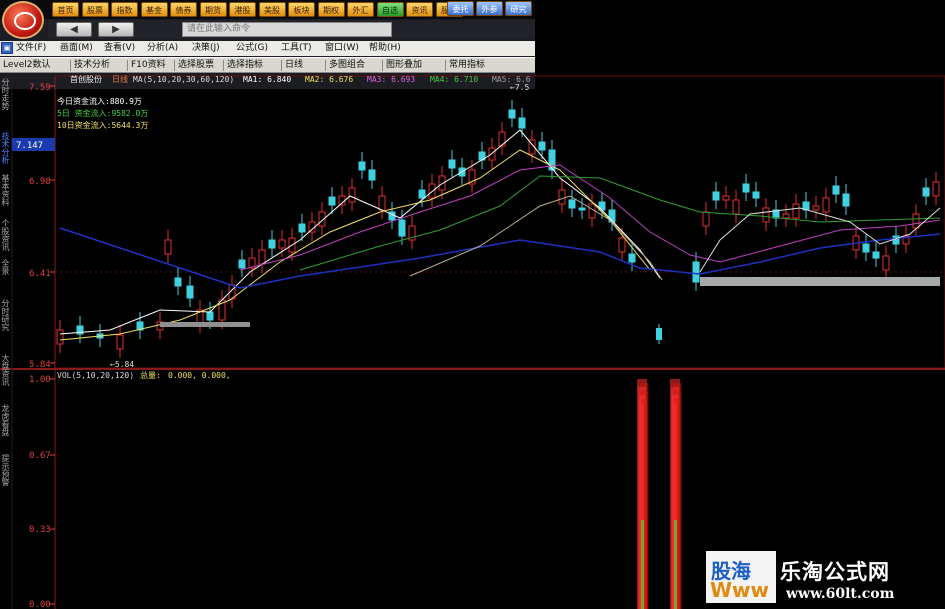 This screenshot has height=609, width=945. I want to click on left-side-tabs: 分时走势技术分析基本资料个股资讯全景分时研究大盘资讯龙虎看盘提示预警, so click(5, 341).